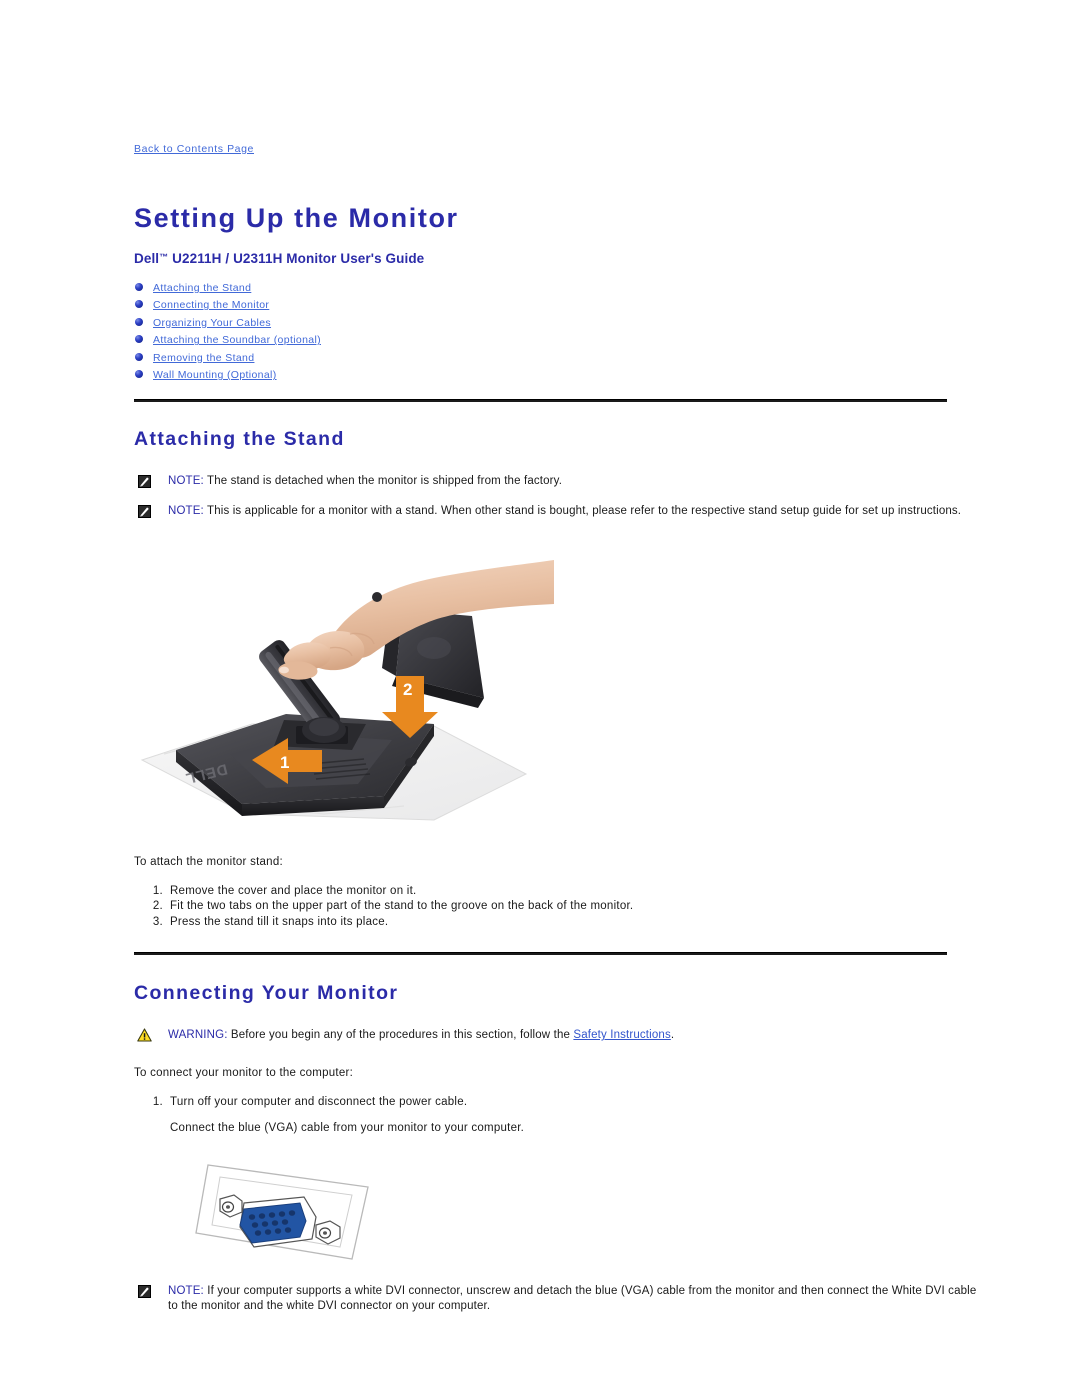 Image resolution: width=1080 pixels, height=1397 pixels. What do you see at coordinates (157, 906) in the screenshot?
I see `step-number: 2.` at bounding box center [157, 906].